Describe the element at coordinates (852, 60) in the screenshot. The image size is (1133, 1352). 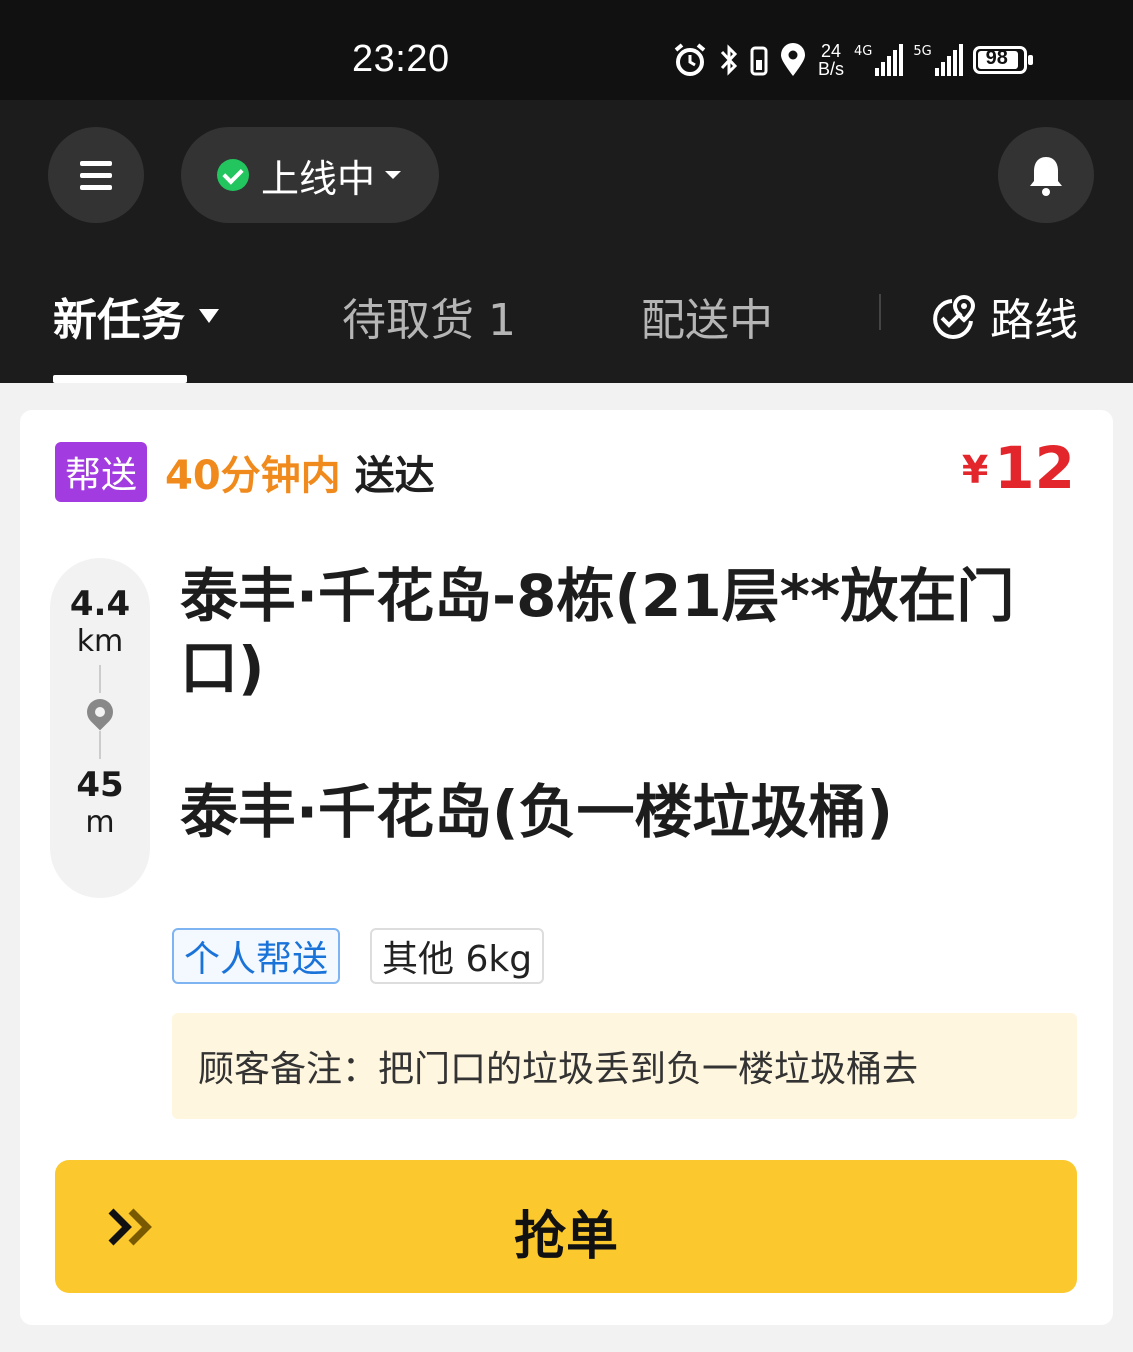
I see `status-icons: 24 B/s 4G 5G 98` at that location.